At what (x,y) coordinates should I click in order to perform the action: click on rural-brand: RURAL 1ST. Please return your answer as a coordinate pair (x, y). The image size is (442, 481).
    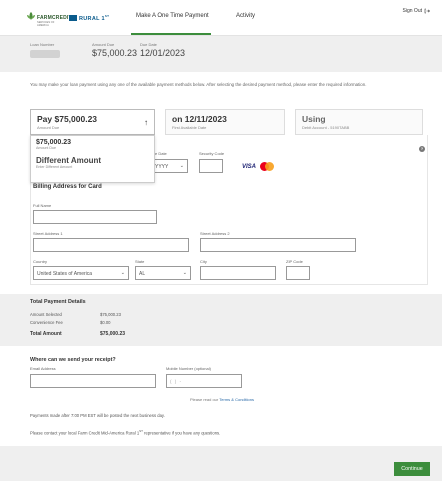
    Looking at the image, I should click on (94, 18).